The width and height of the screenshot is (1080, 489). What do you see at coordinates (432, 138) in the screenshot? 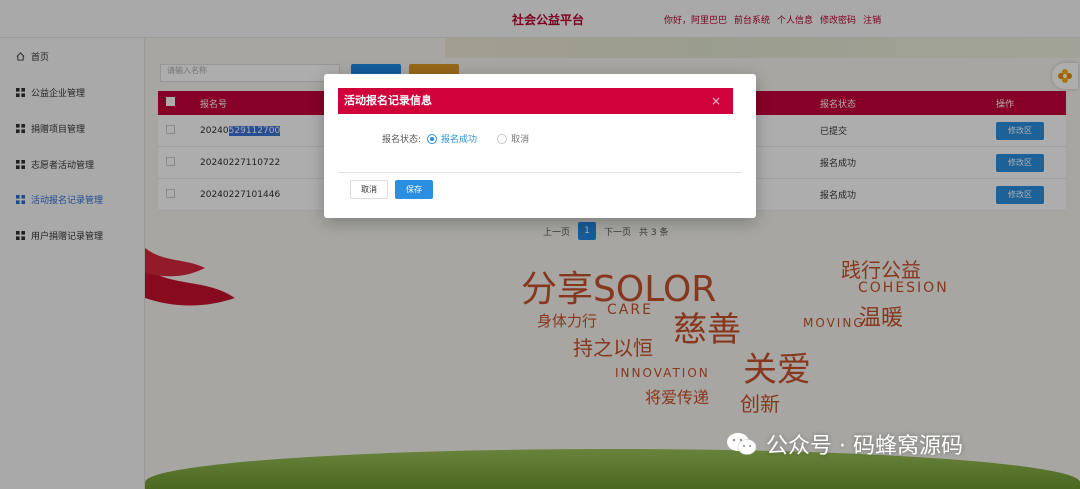
I see `radio-checked-icon` at bounding box center [432, 138].